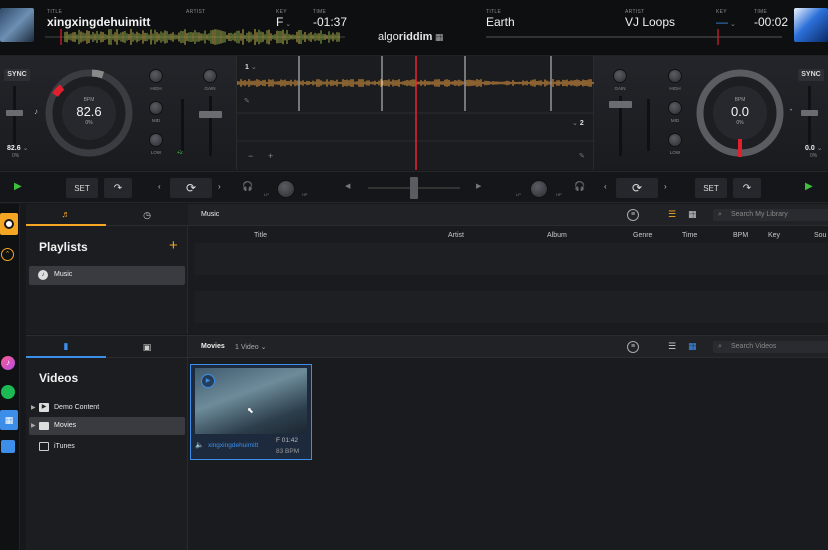  I want to click on music-search-input: ⌕ Search My Library, so click(770, 215).